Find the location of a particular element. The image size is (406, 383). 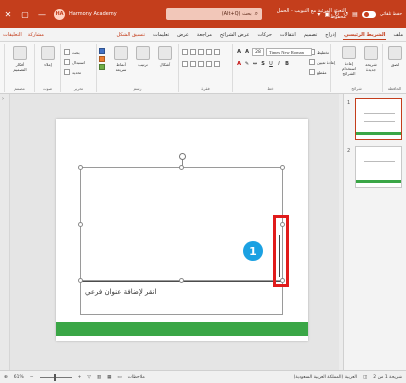

new-slide-button: شريحة جديدة is located at coordinates (371, 61).